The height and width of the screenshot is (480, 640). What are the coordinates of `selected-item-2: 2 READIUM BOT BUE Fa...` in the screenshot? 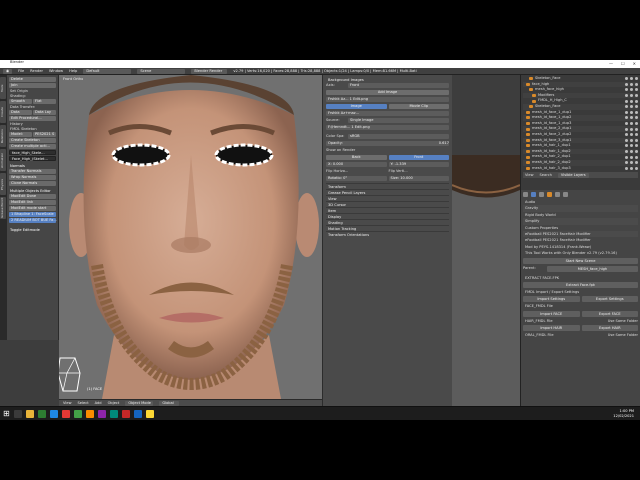 It's located at (33, 220).